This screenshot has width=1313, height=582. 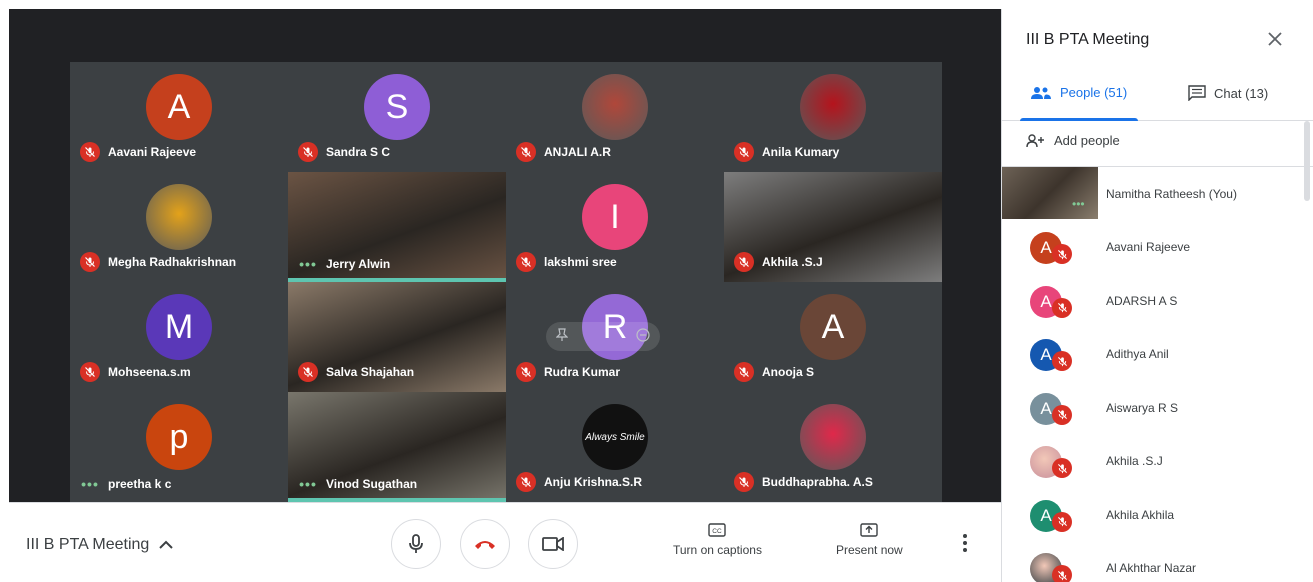 I want to click on participant-name: ANJALI A.R, so click(x=577, y=152).